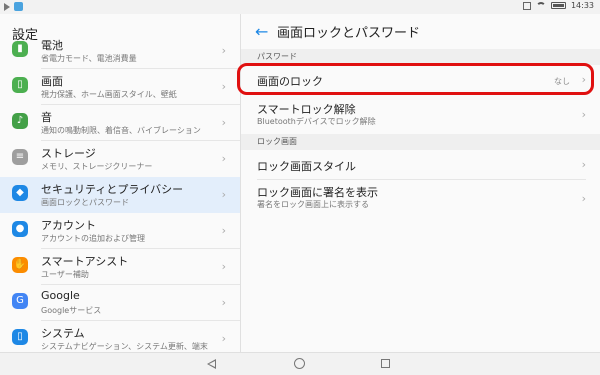 This screenshot has height=375, width=600. What do you see at coordinates (20, 49) in the screenshot?
I see `battery-icon: ▮` at bounding box center [20, 49].